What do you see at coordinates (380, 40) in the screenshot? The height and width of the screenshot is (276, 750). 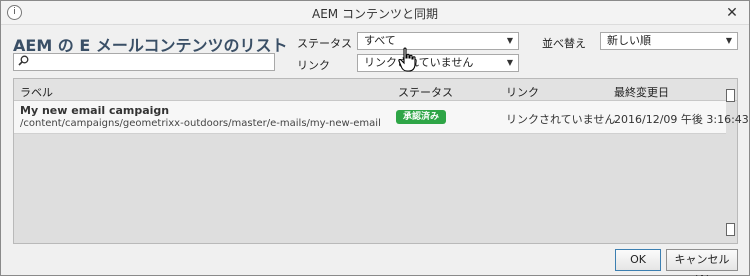 I see `status-filter-value: すべて` at bounding box center [380, 40].